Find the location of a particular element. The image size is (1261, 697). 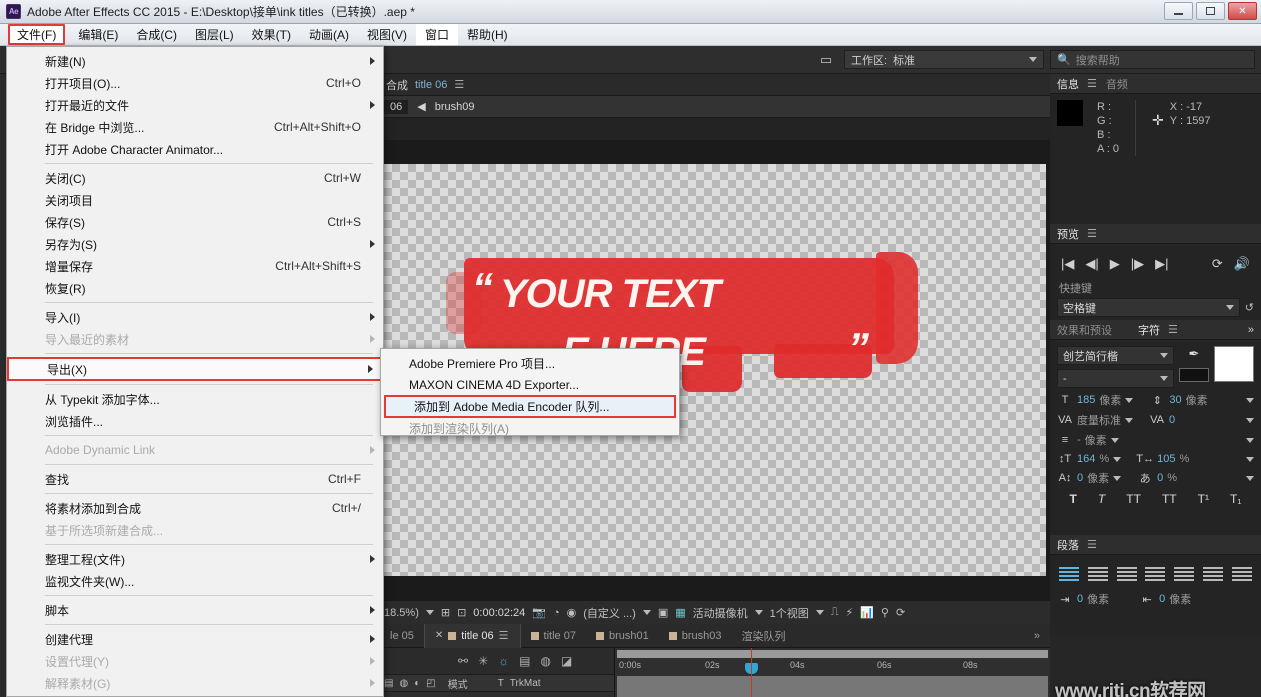

menu-composition: 合成(C) is located at coordinates (156, 34).